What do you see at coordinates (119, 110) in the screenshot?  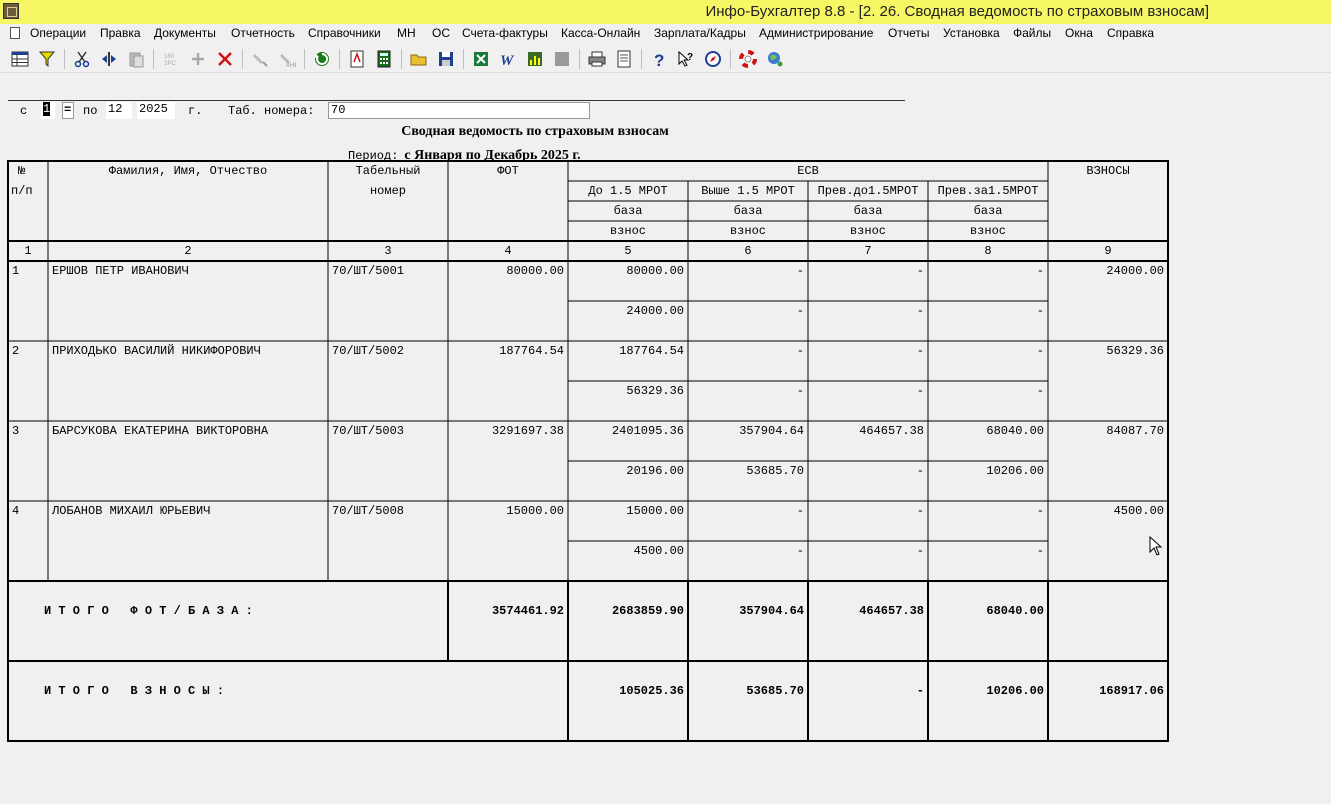 I see `to-month-field: 12` at bounding box center [119, 110].